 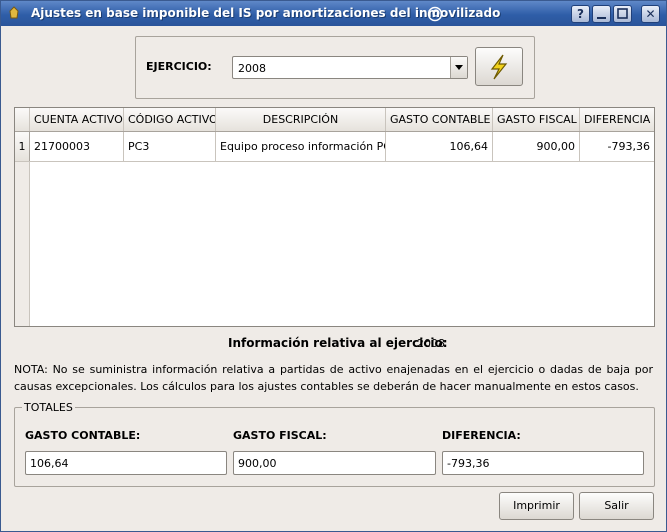 What do you see at coordinates (543, 463) in the screenshot?
I see `diferencia-field: -793,36` at bounding box center [543, 463].